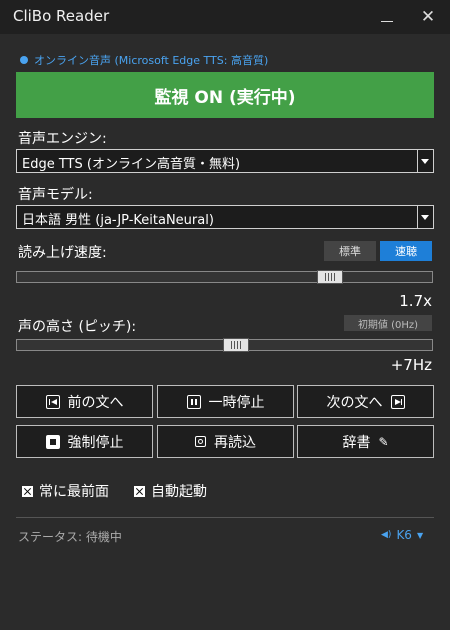  Describe the element at coordinates (95, 402) in the screenshot. I see `prev-sentence-label: 前の文へ` at that location.